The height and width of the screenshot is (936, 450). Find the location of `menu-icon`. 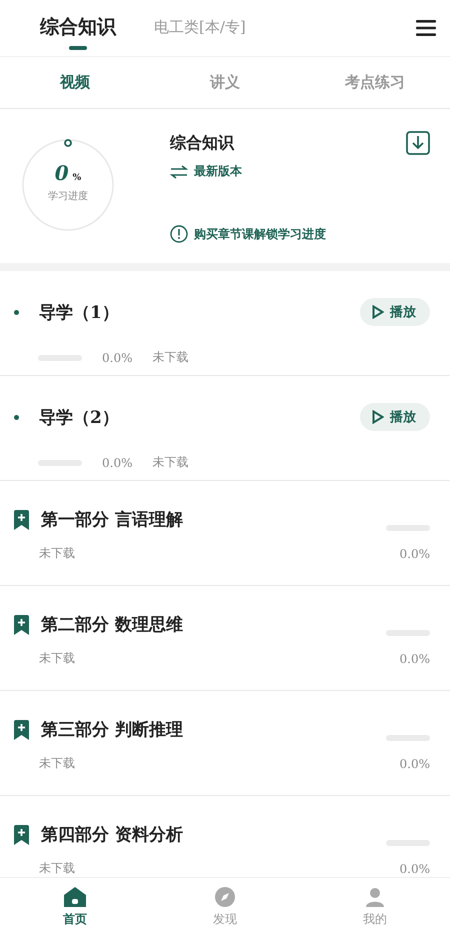

menu-icon is located at coordinates (426, 28).